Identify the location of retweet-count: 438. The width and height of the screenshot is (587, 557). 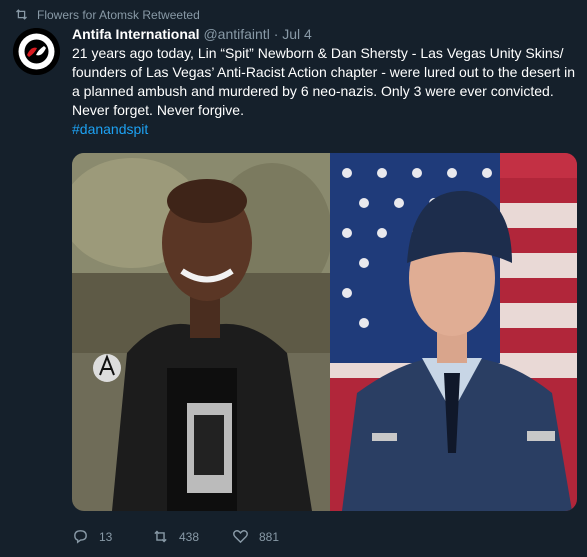
(189, 536).